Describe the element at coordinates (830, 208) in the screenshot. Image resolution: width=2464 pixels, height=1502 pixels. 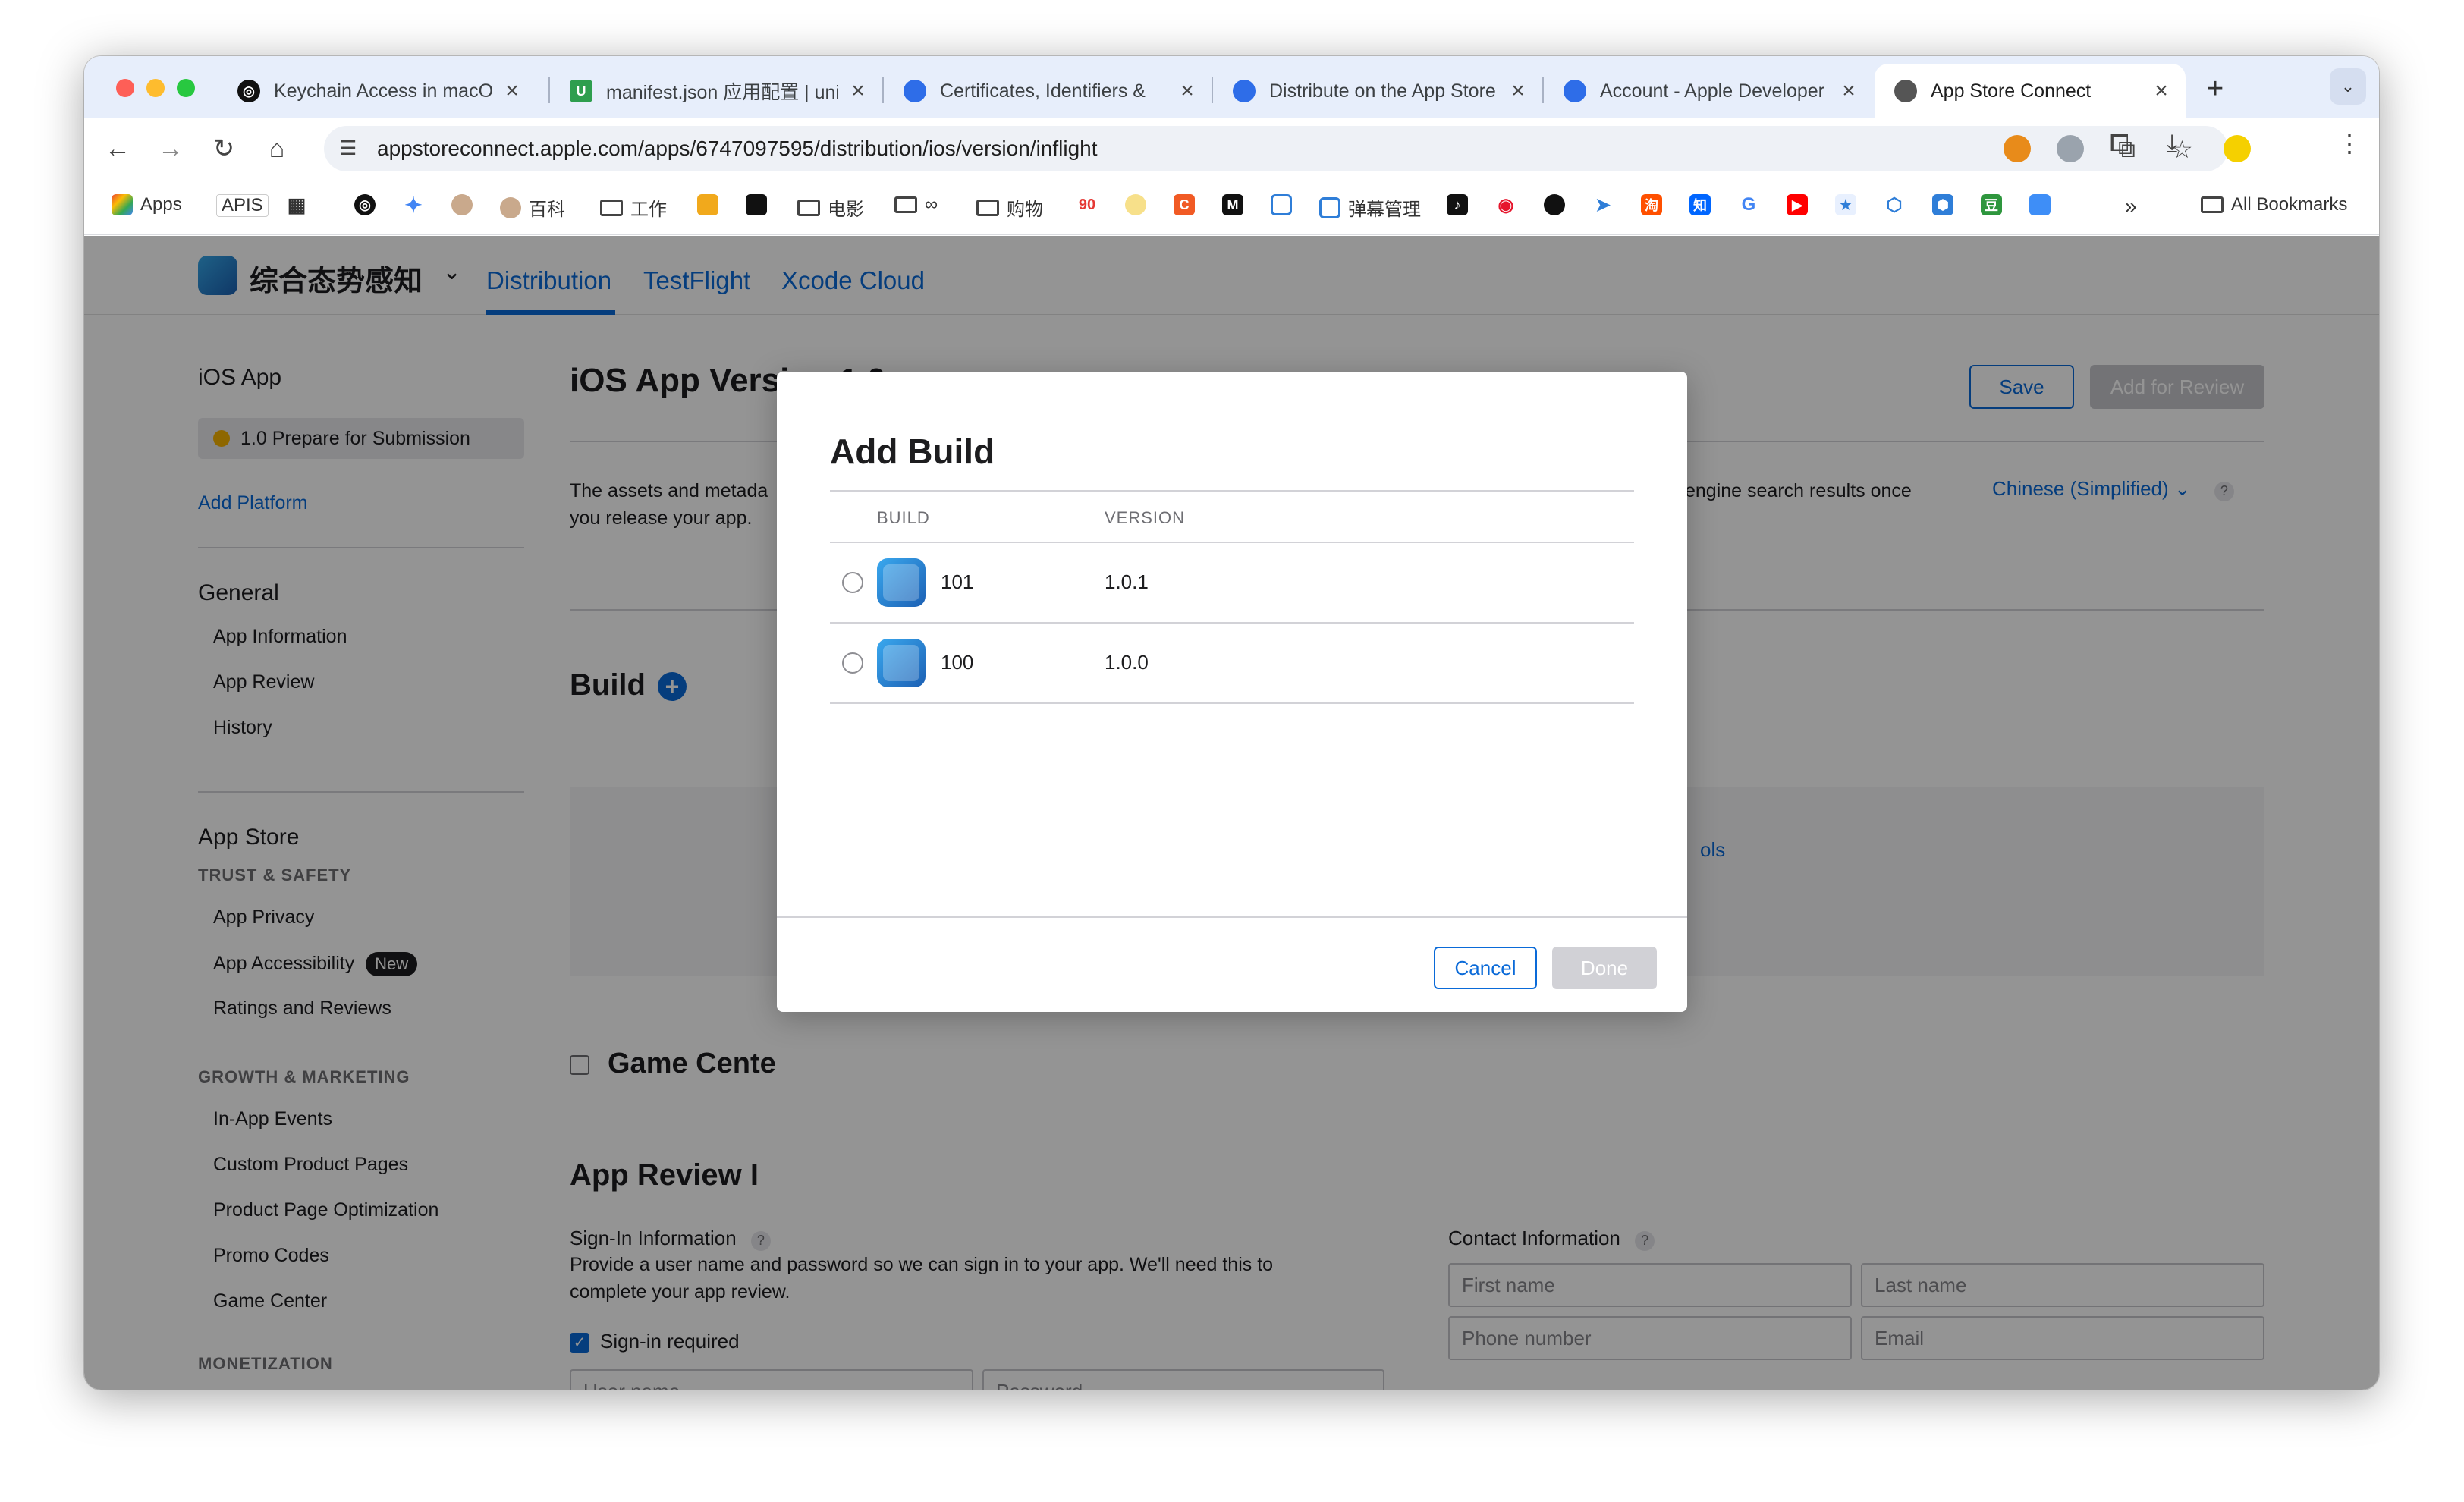
I see `bookmark-movie-folder: 电影` at that location.